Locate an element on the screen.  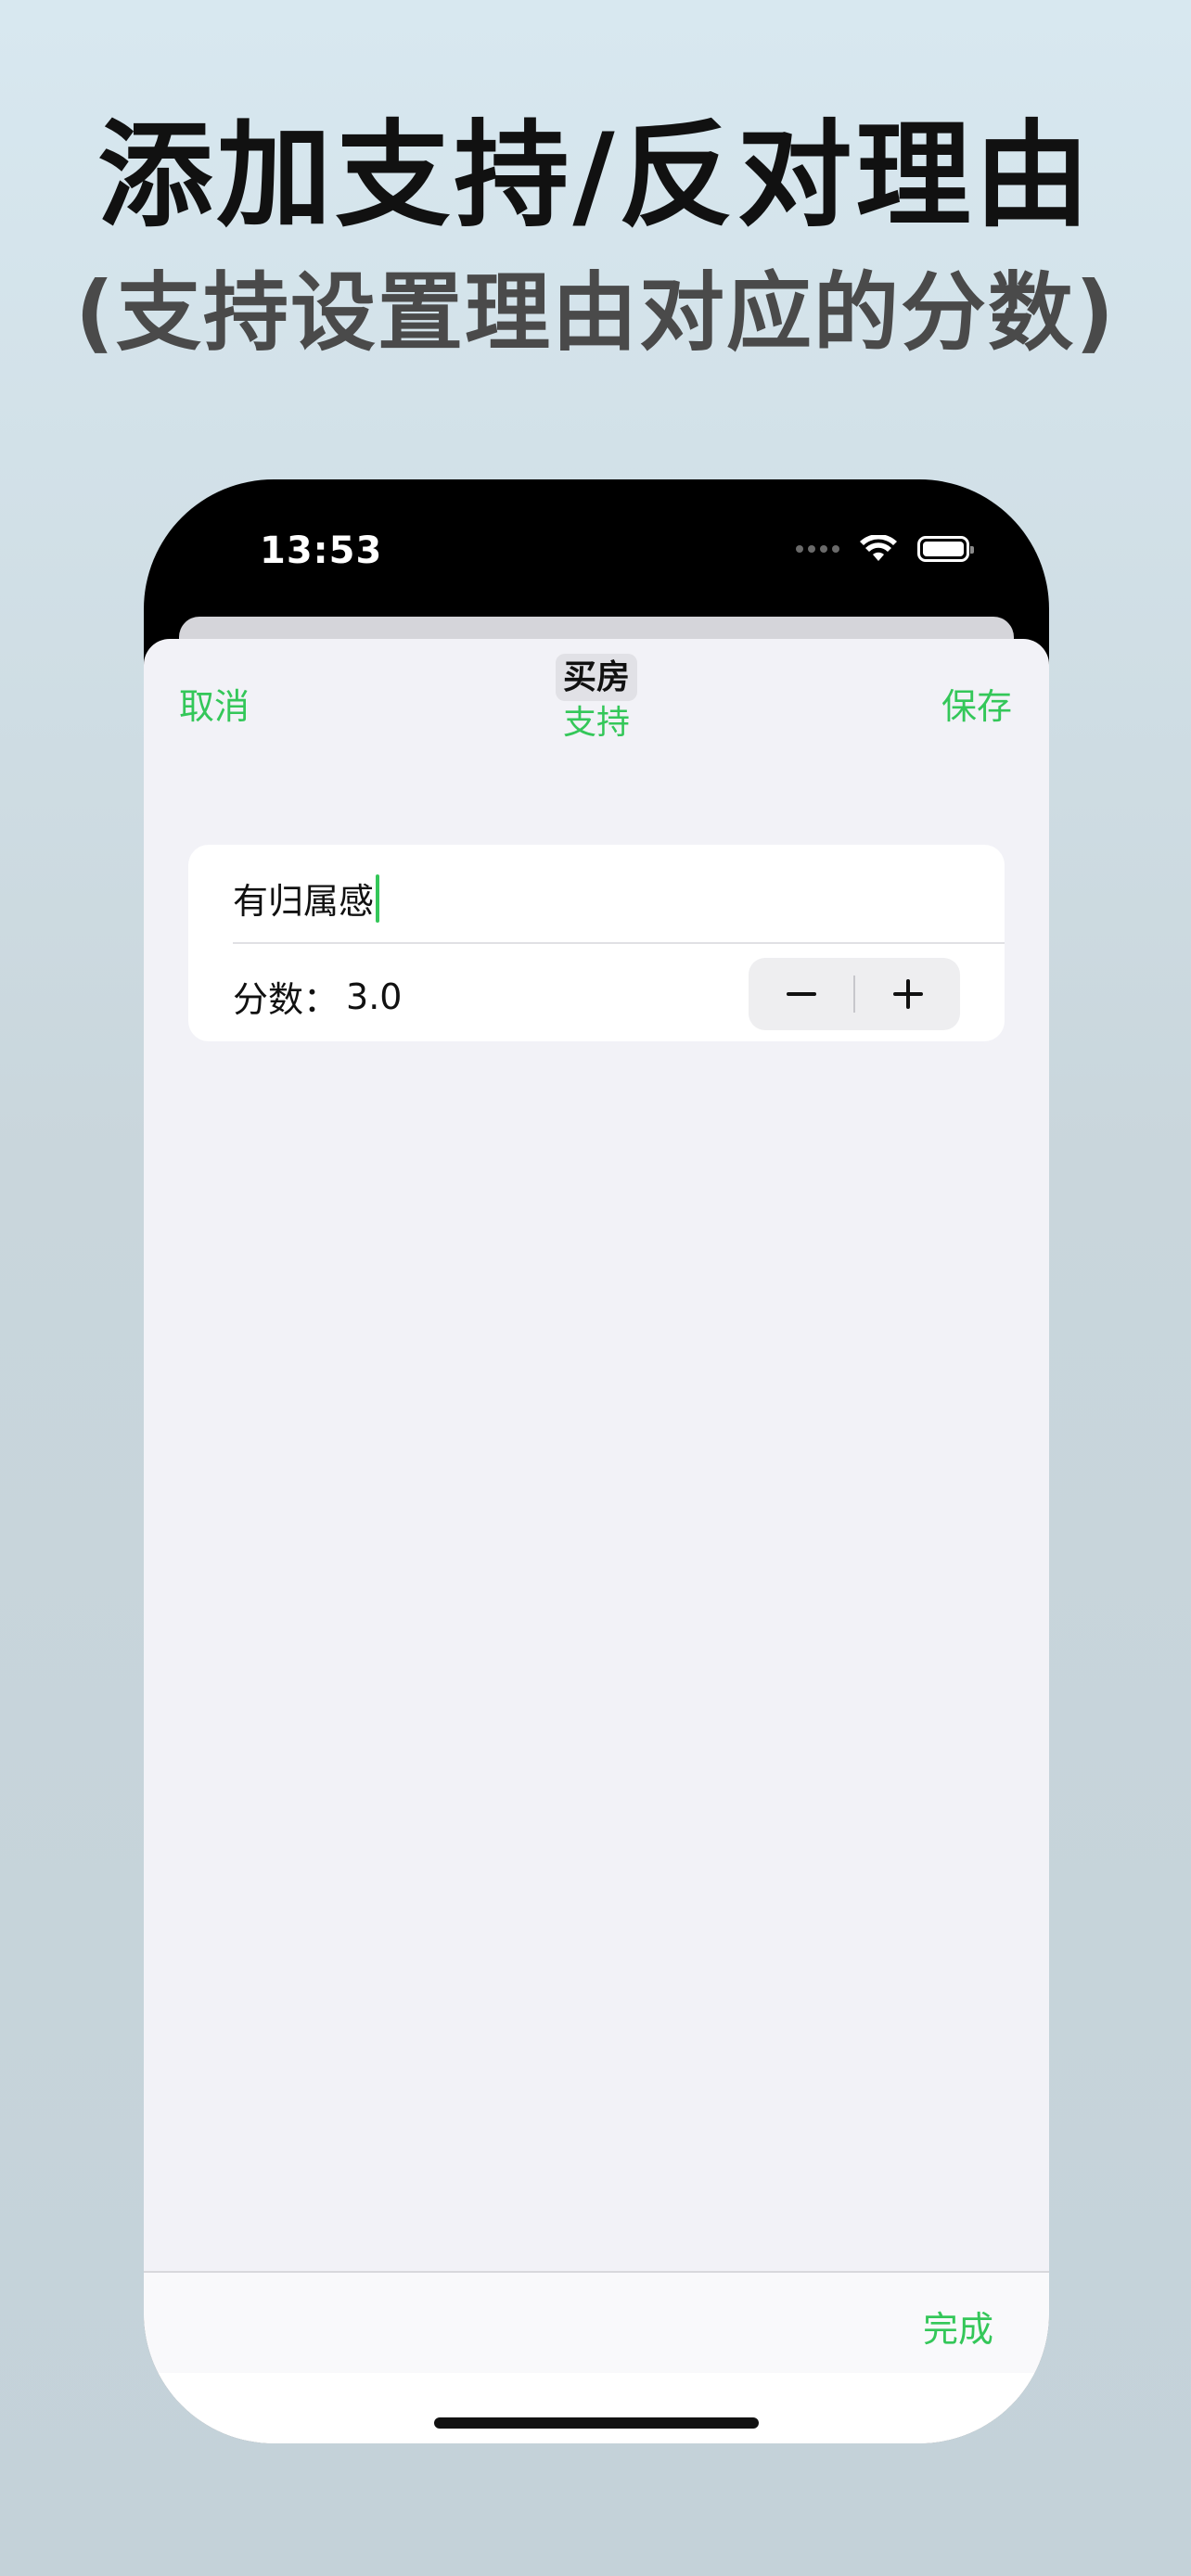
promo-headline: 添加支持/反对理由 is located at coordinates (595, 176).